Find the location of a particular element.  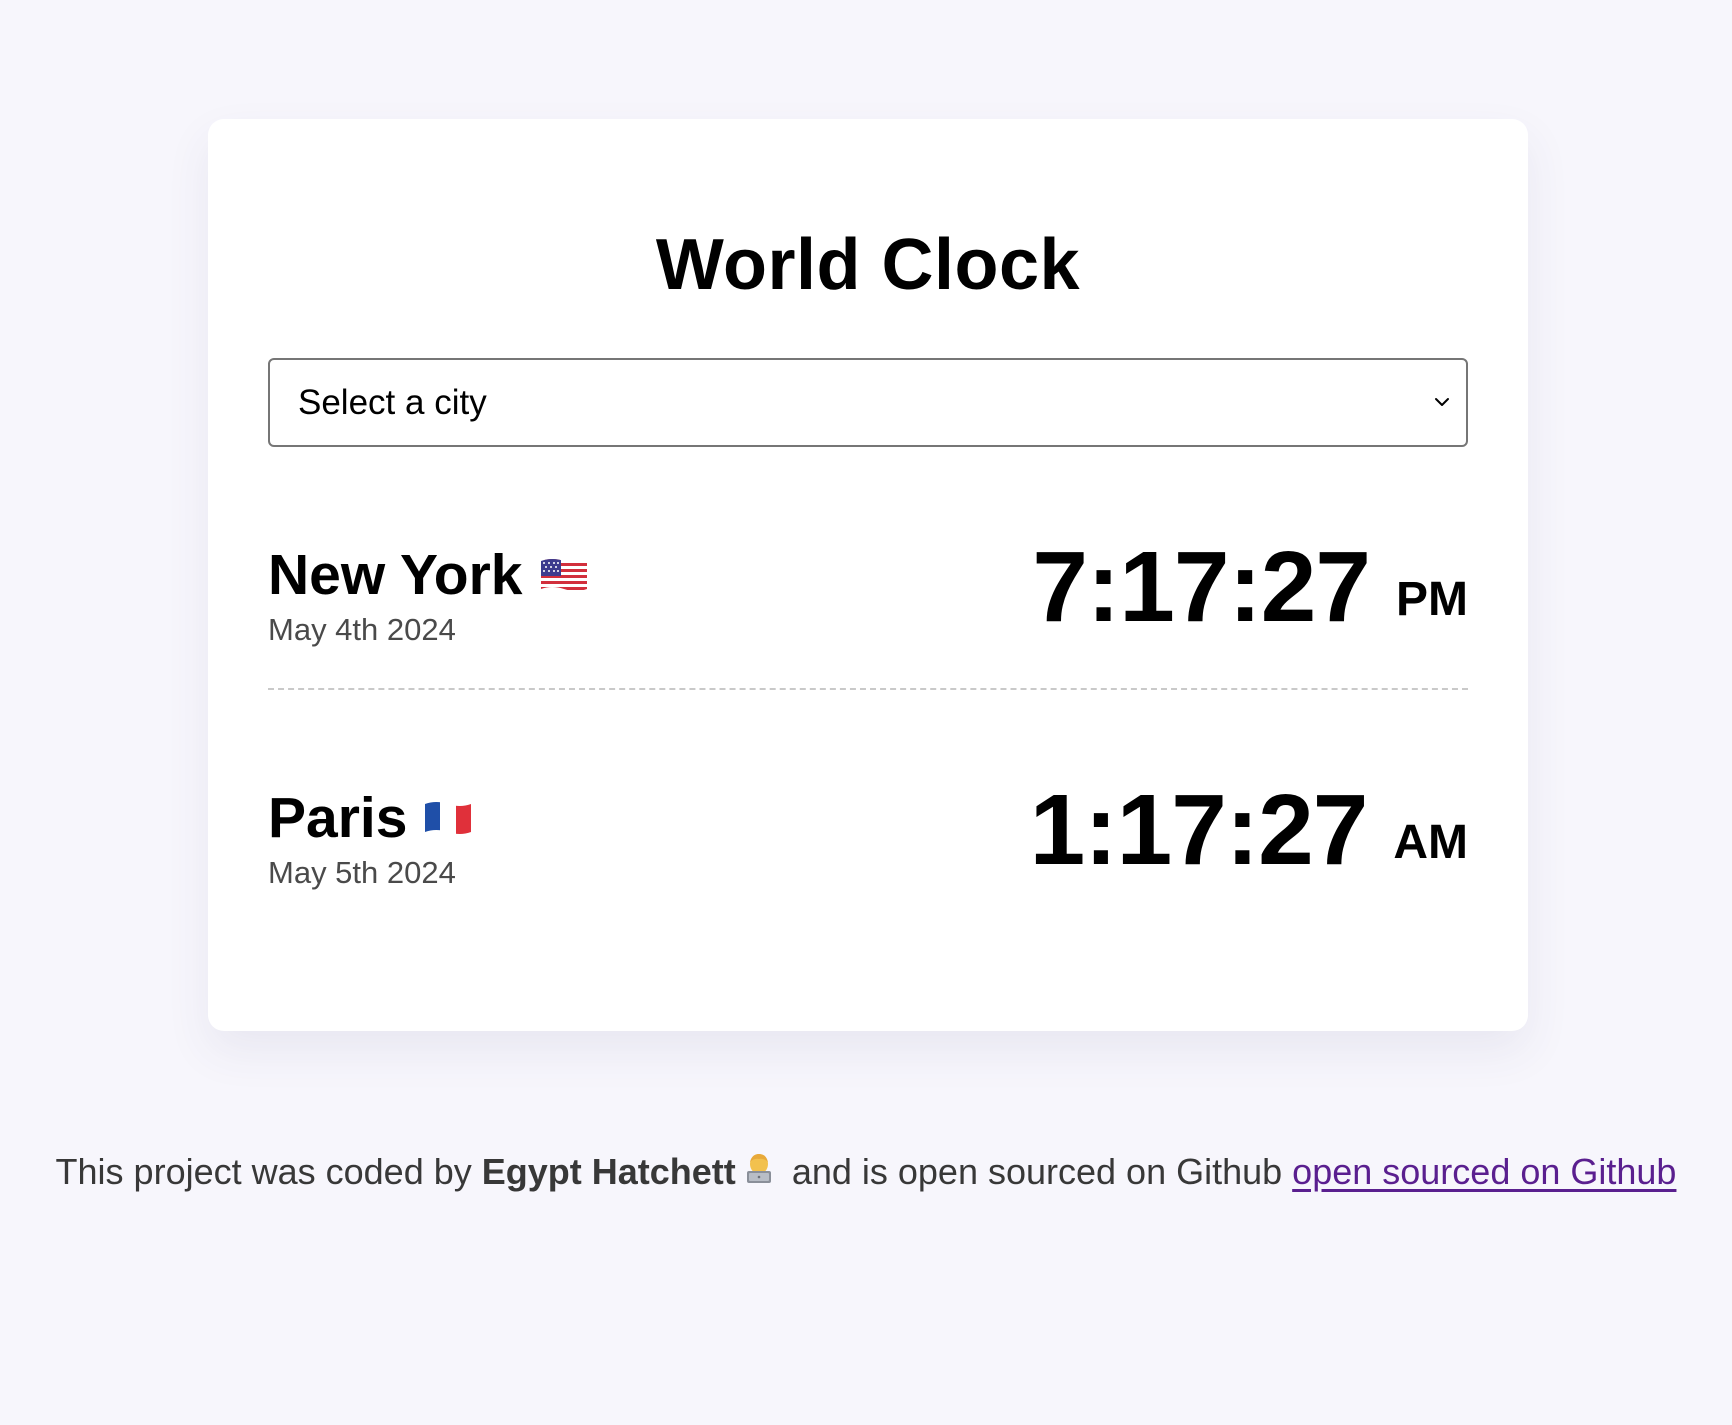

city-row-paris: Paris May 5th 2024 1:17:27 AM is located at coordinates (868, 835).